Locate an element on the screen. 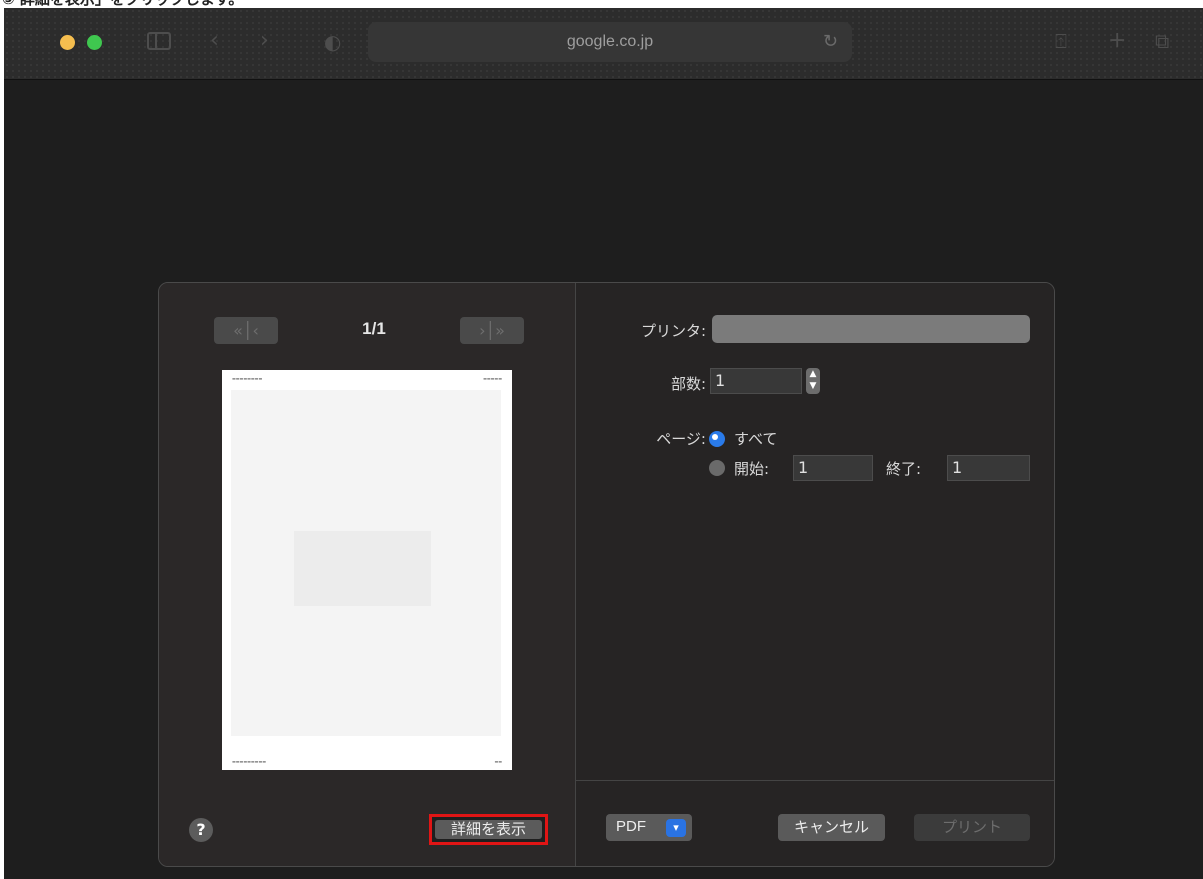  browser-toolbar: ‹ › ◐ google.co.jp ↻ ⍐ + ⧉ is located at coordinates (603, 44).